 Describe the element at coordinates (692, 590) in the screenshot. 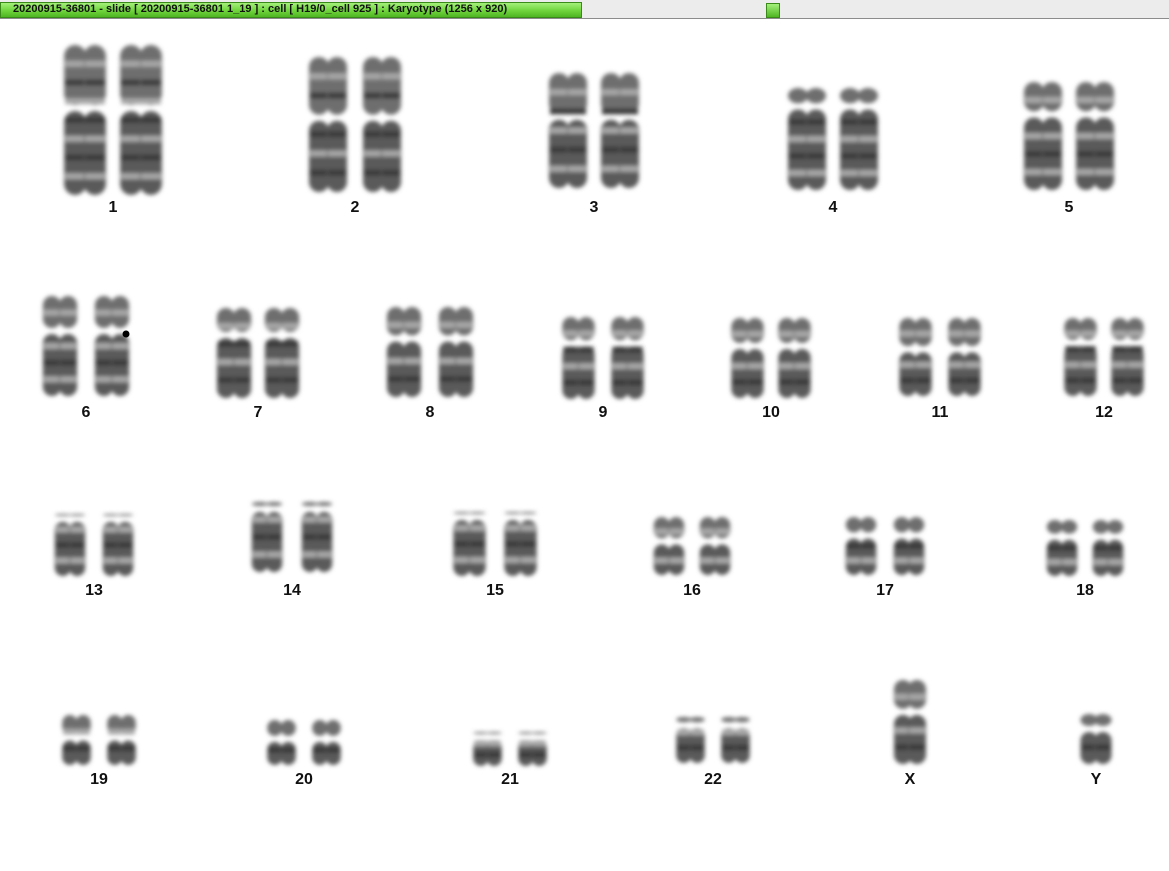

I see `chromosome-label-16: 16` at that location.